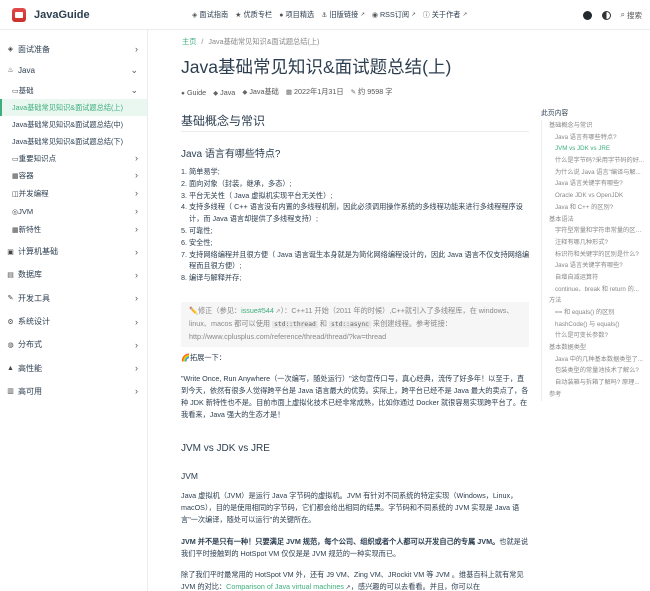 This screenshot has width=650, height=591. I want to click on comparison-link: Comparison of Java virtual machines, so click(285, 586).